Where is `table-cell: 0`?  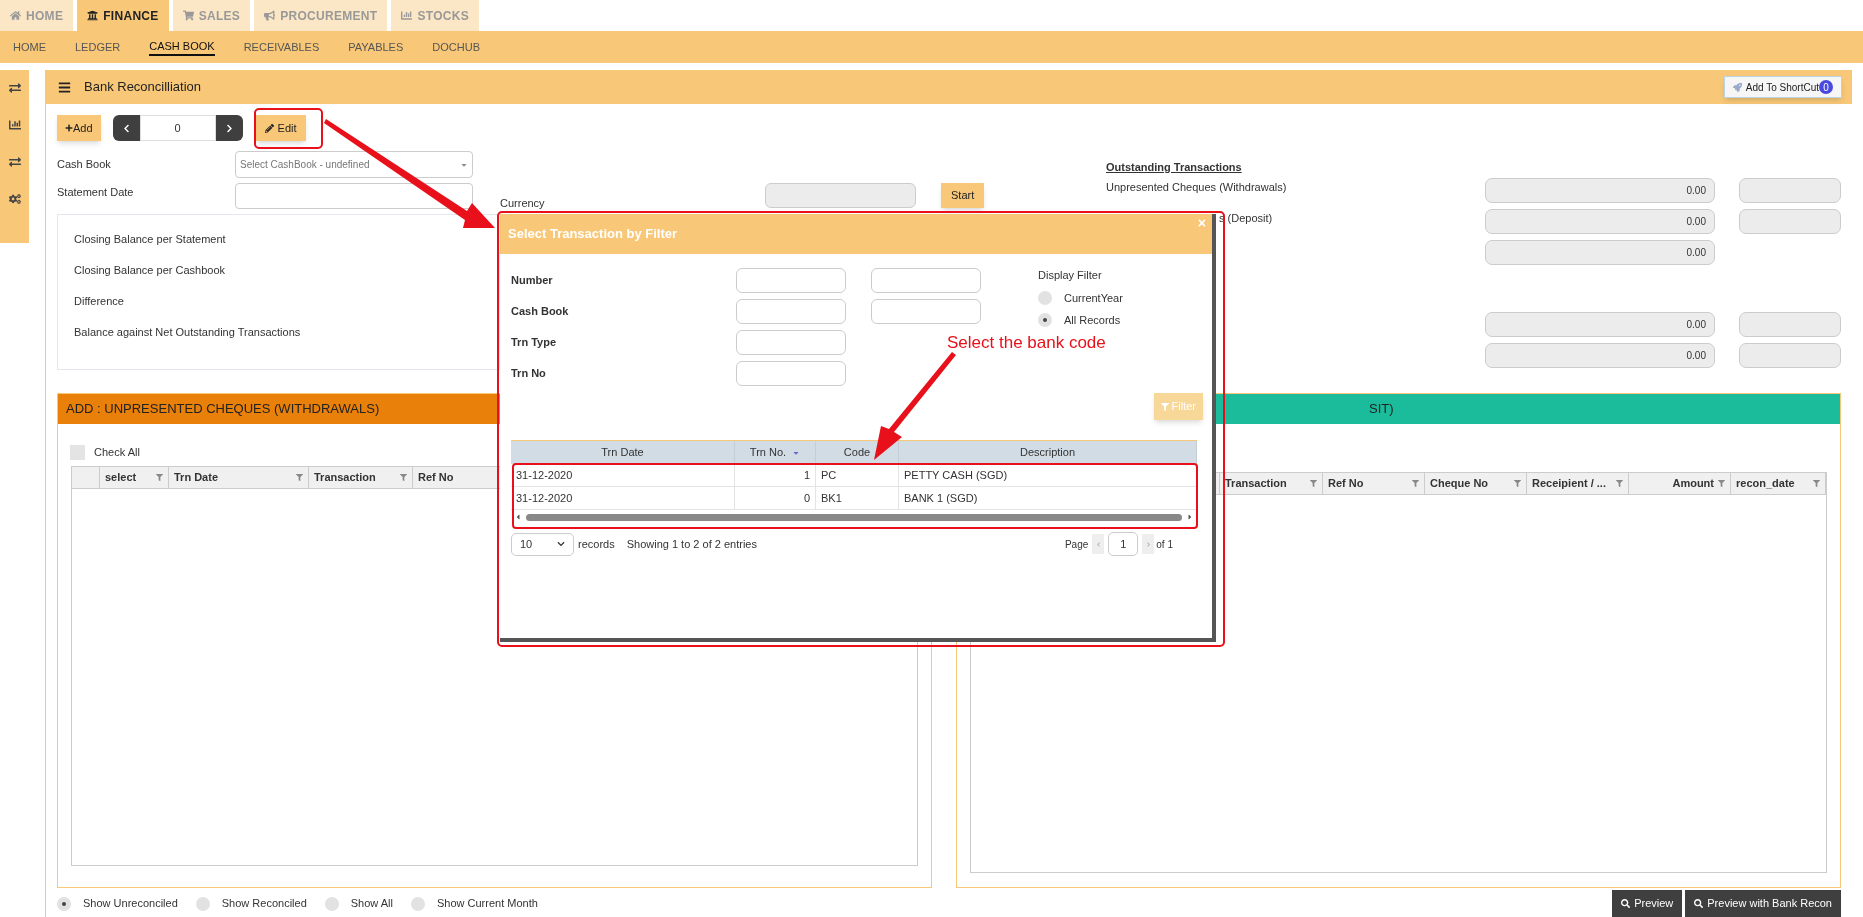
table-cell: 0 is located at coordinates (775, 498).